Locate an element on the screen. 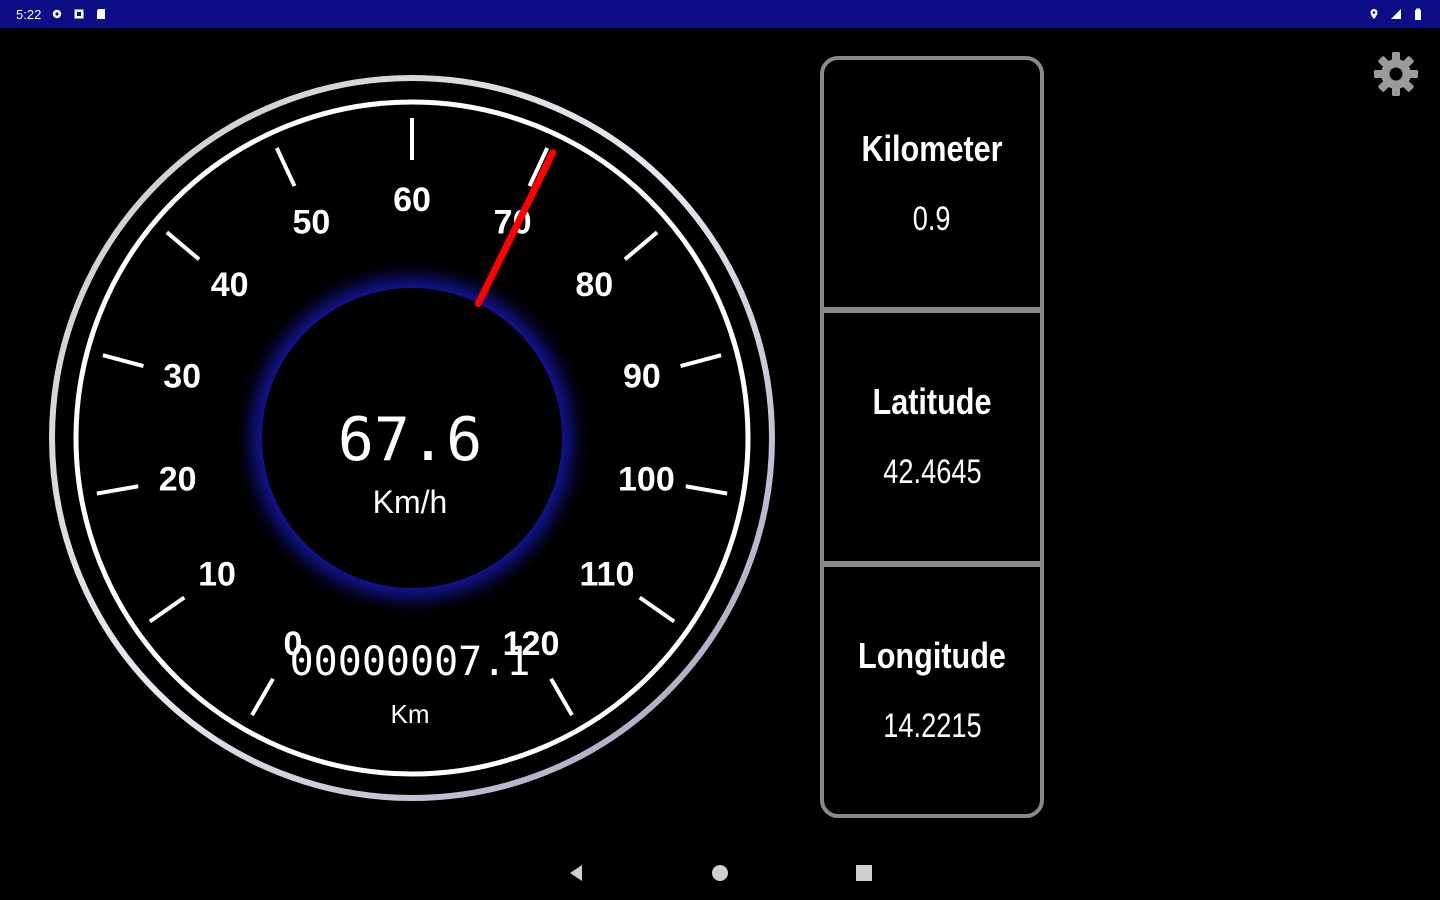  gauge-tick-label: 100 is located at coordinates (646, 479).